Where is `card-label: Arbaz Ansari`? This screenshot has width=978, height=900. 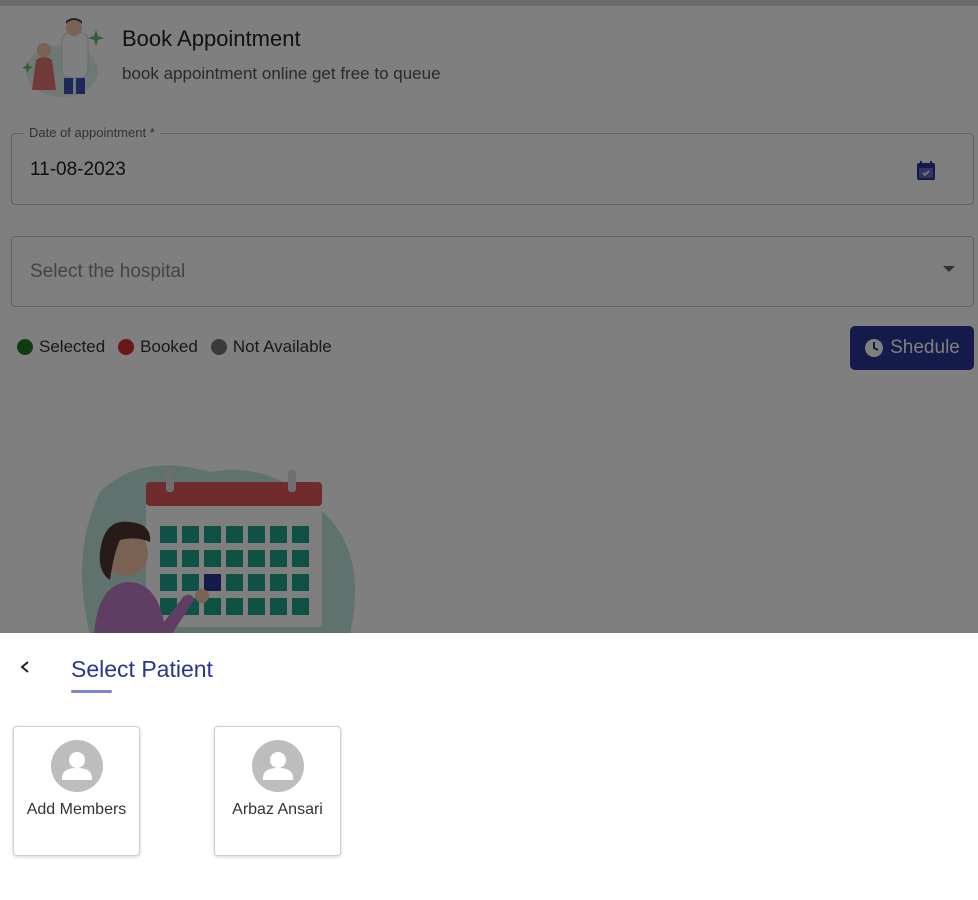
card-label: Arbaz Ansari is located at coordinates (277, 809).